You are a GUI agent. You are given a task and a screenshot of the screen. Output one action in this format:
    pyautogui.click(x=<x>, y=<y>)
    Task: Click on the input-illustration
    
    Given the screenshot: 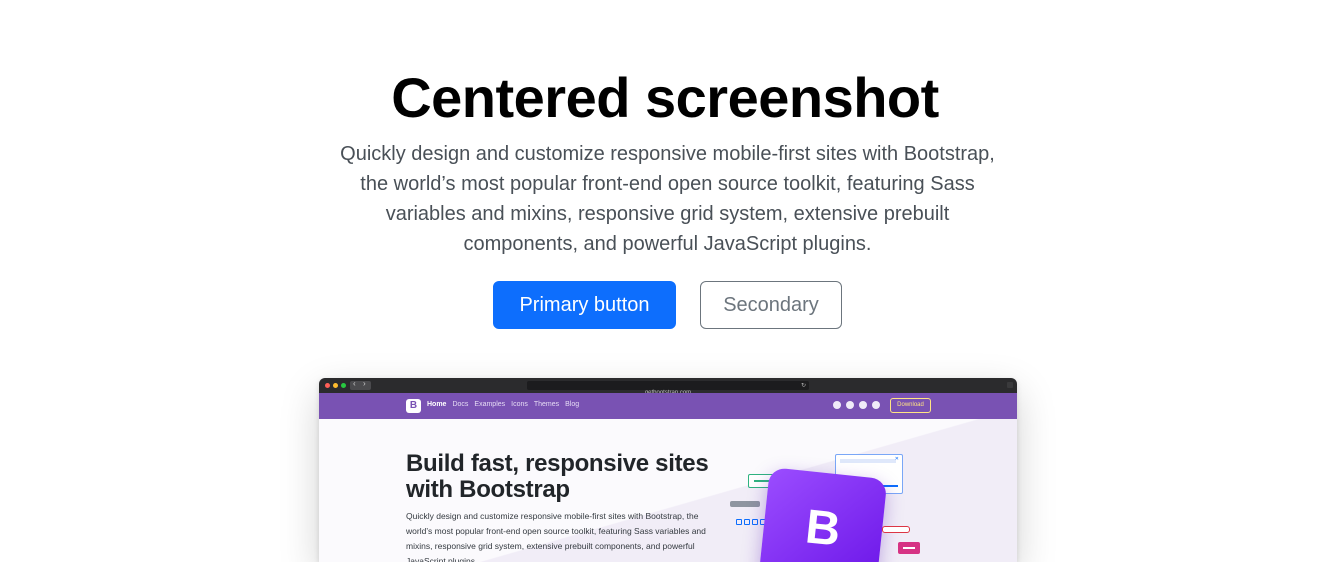 What is the action you would take?
    pyautogui.click(x=745, y=504)
    